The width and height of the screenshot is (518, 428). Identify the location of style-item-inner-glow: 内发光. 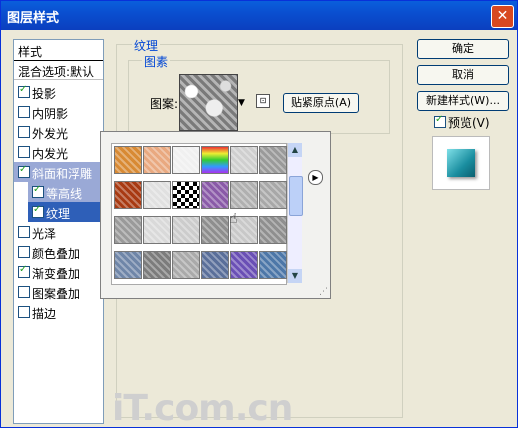
(58, 152).